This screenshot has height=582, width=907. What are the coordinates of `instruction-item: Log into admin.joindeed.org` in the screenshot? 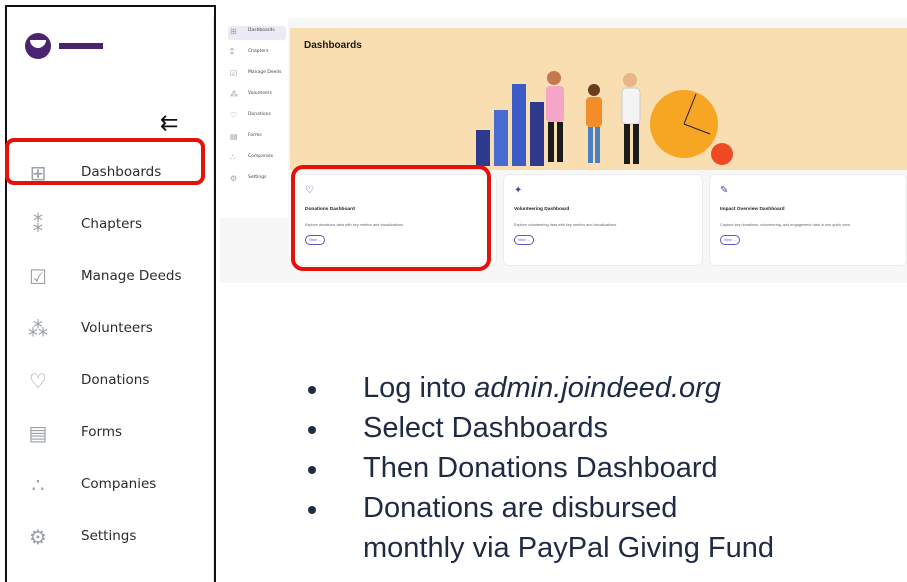 It's located at (603, 392).